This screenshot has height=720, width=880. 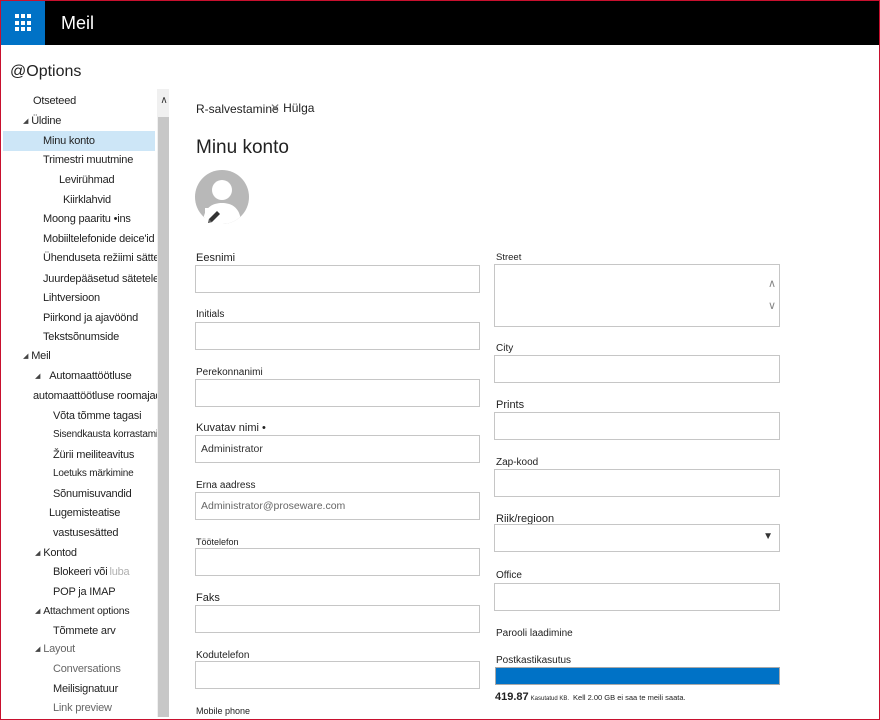 I want to click on mailbox-usage-fill, so click(x=637, y=676).